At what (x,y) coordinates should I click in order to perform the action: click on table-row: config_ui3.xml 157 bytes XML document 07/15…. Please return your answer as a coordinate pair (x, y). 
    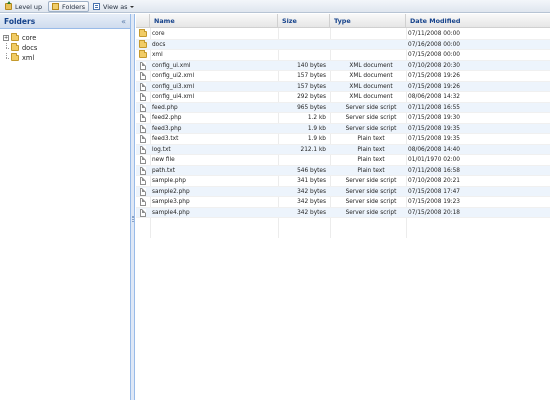
    Looking at the image, I should click on (343, 87).